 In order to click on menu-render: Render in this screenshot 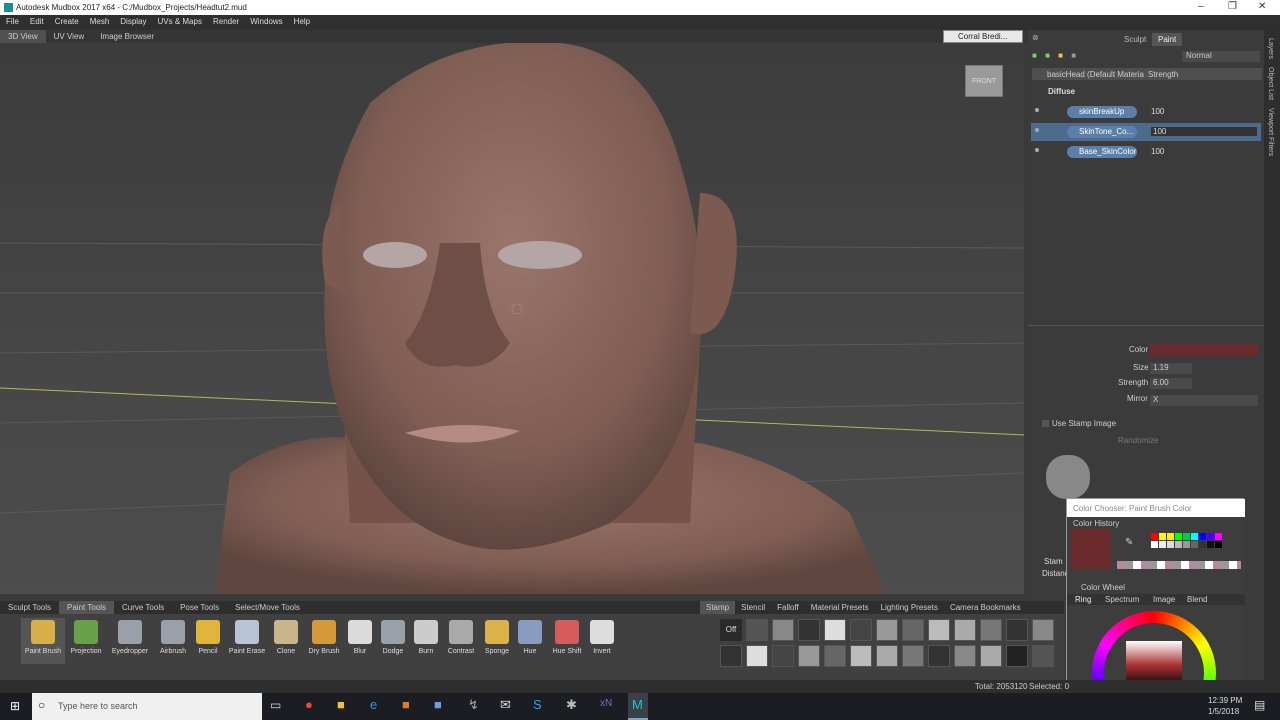, I will do `click(225, 20)`.